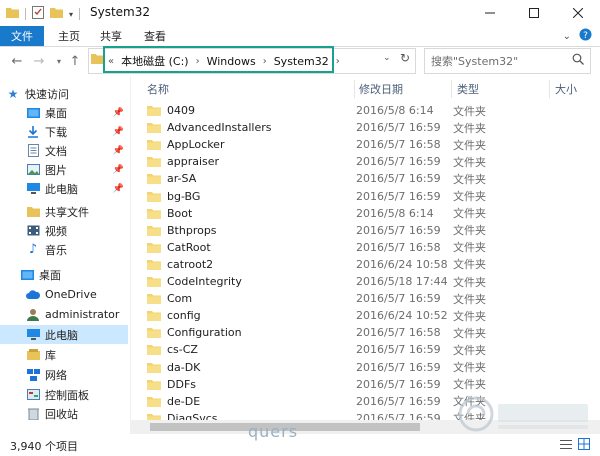  I want to click on back-button: ←, so click(17, 61).